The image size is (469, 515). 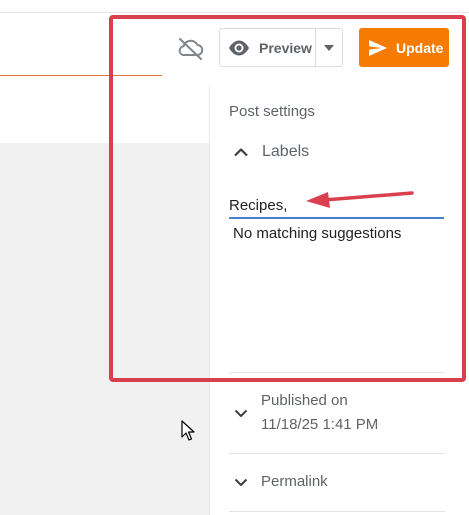 I want to click on top-divider, so click(x=234, y=12).